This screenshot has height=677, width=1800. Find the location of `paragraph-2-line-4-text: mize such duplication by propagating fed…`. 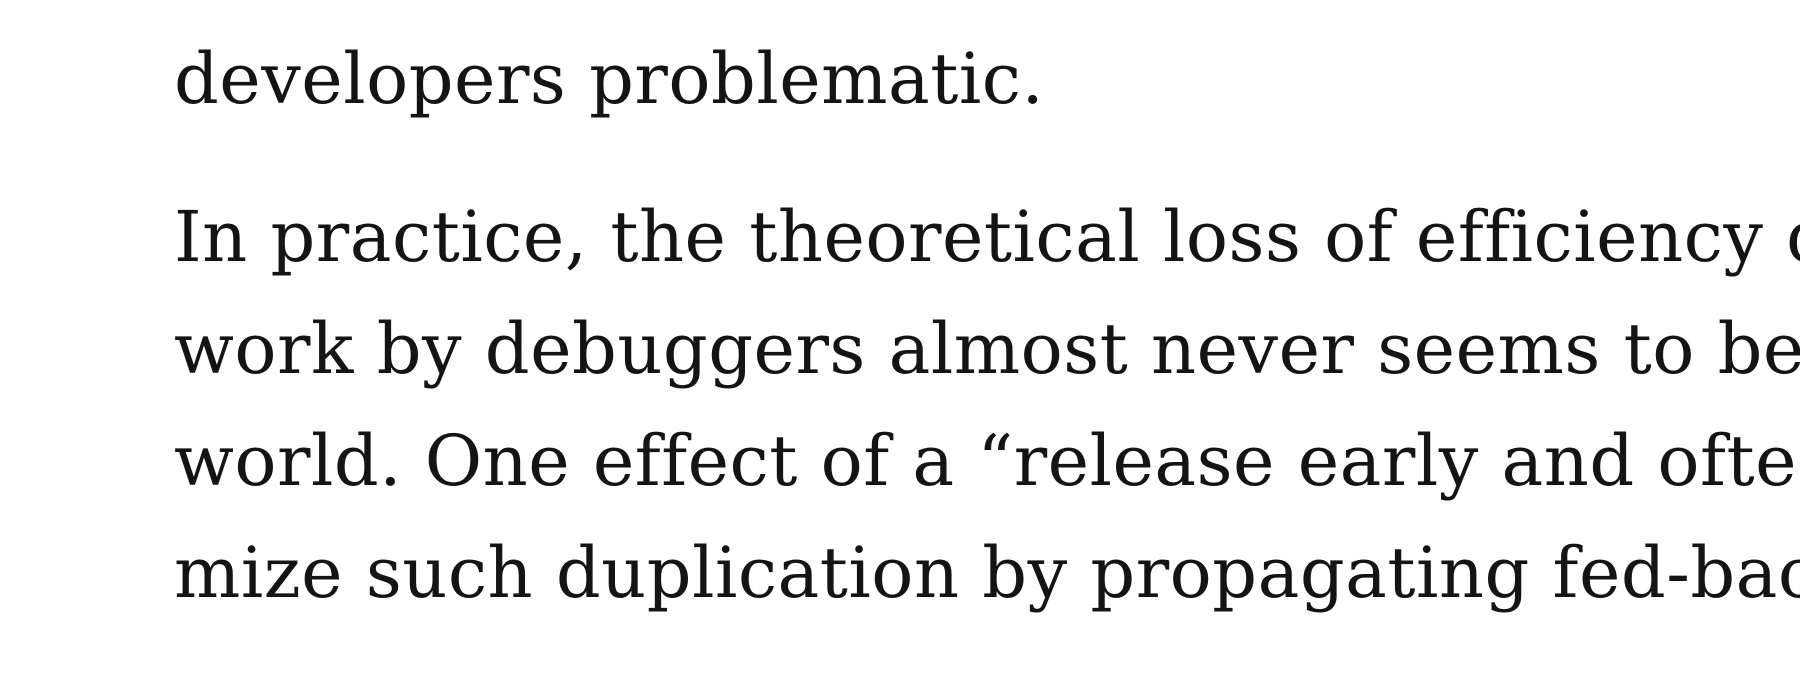

paragraph-2-line-4-text: mize such duplication by propagating fed… is located at coordinates (987, 573).